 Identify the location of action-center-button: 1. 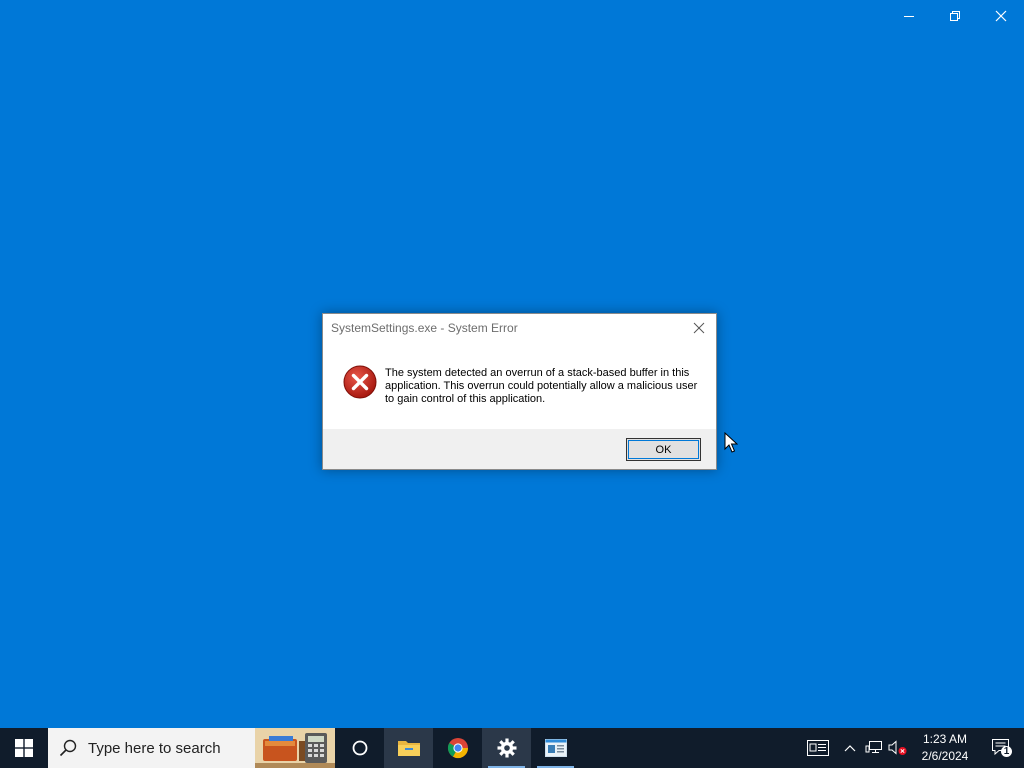
(1002, 748).